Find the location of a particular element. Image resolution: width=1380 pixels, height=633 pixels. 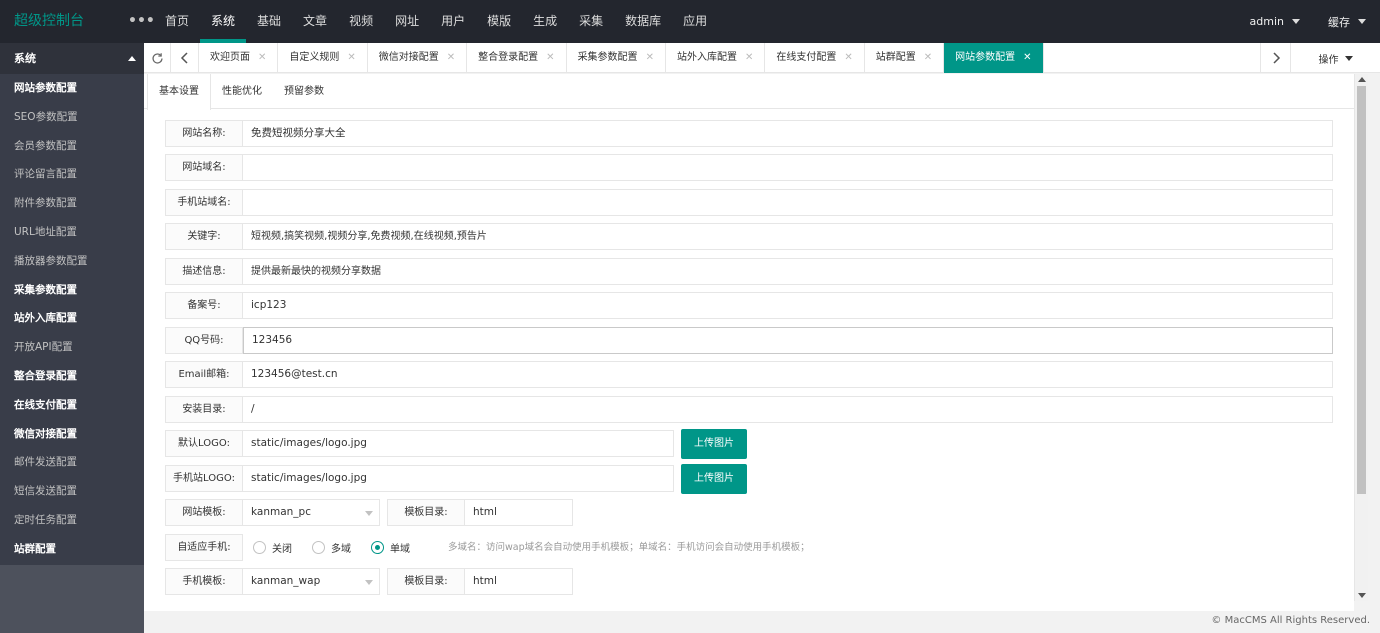

description-label: 描述信息: is located at coordinates (204, 271).